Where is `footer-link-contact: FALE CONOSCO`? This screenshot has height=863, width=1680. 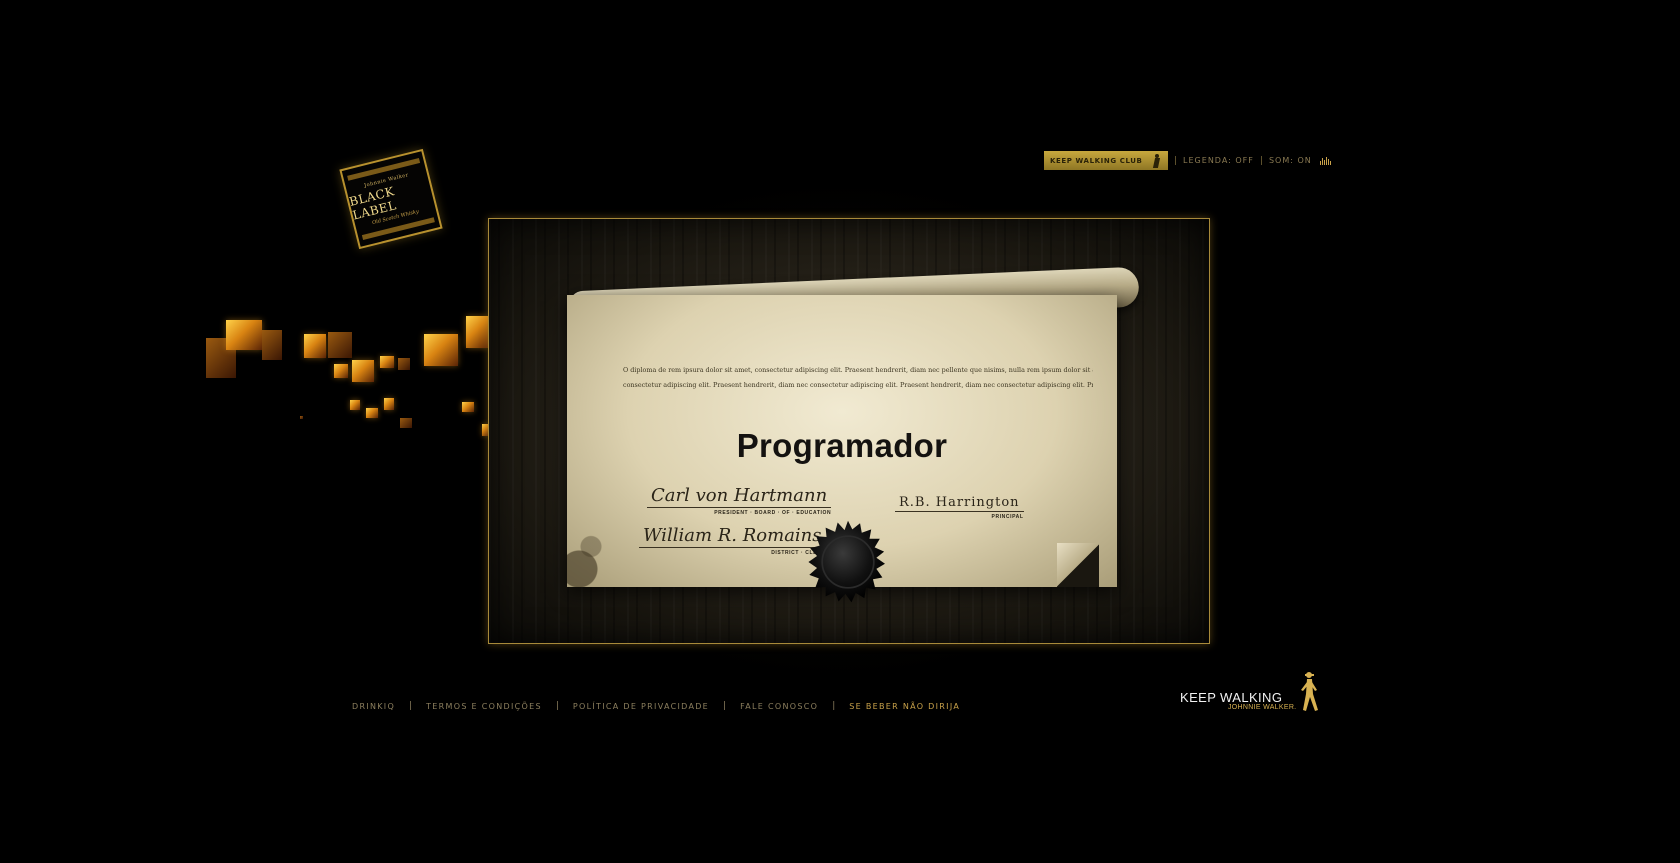 footer-link-contact: FALE CONOSCO is located at coordinates (779, 706).